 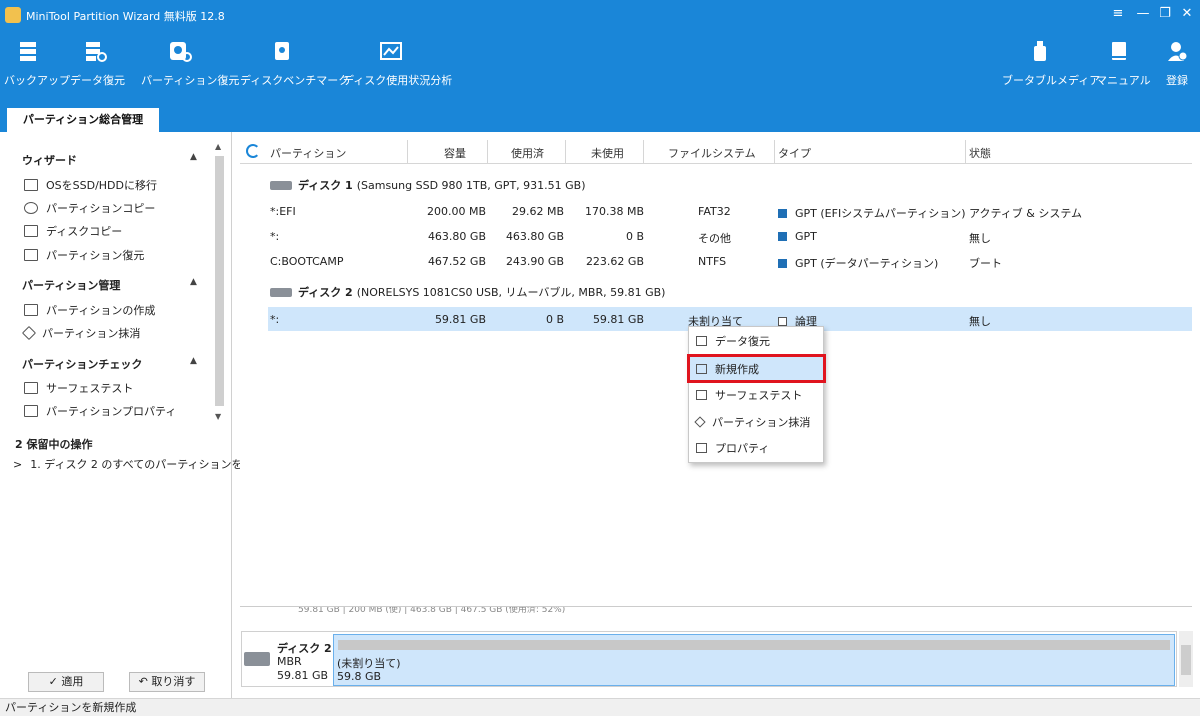 What do you see at coordinates (1119, 51) in the screenshot?
I see `manual-icon` at bounding box center [1119, 51].